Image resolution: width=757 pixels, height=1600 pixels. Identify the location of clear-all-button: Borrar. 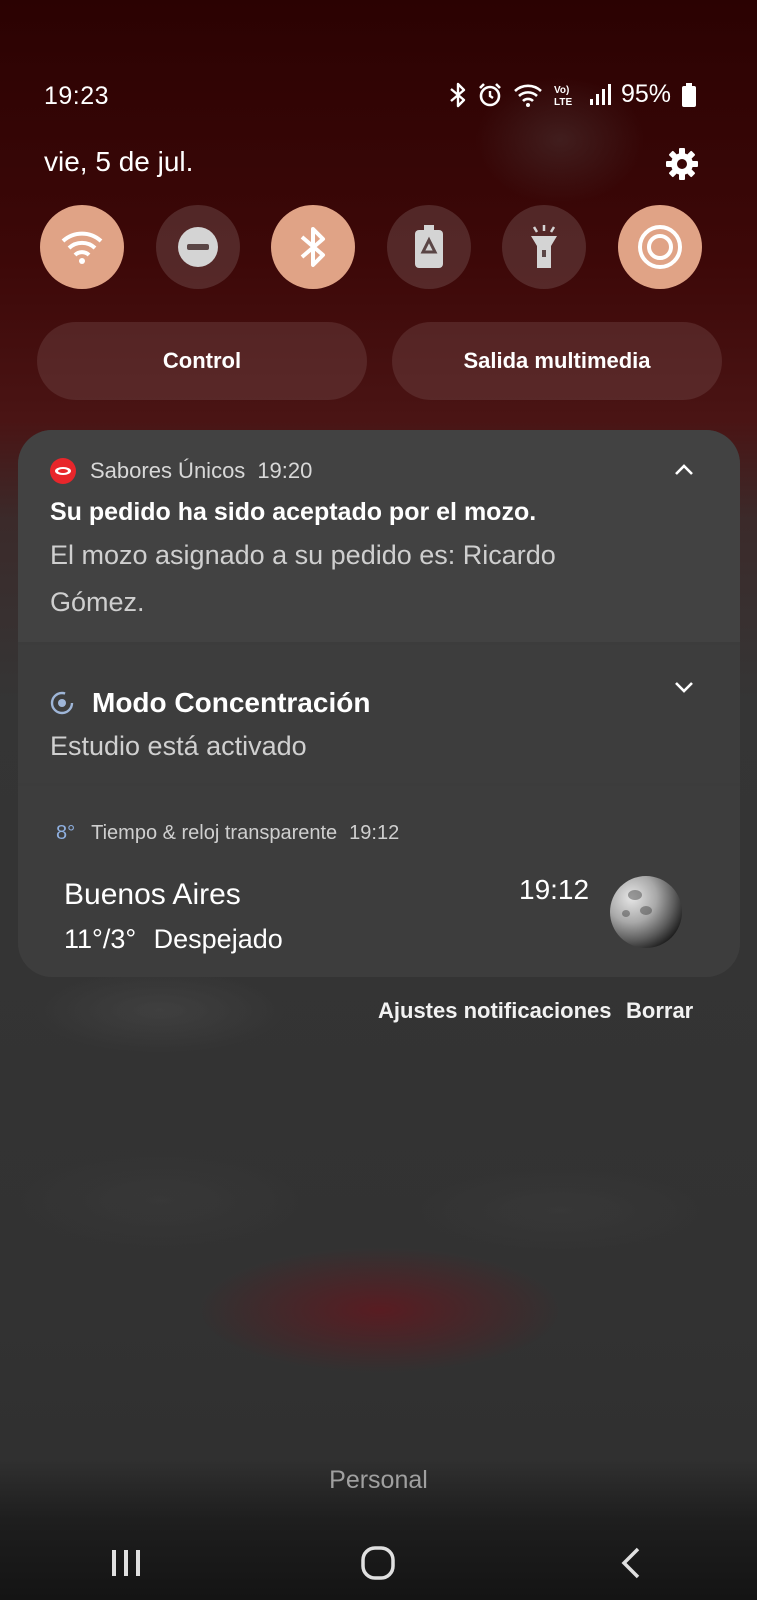
(659, 1011).